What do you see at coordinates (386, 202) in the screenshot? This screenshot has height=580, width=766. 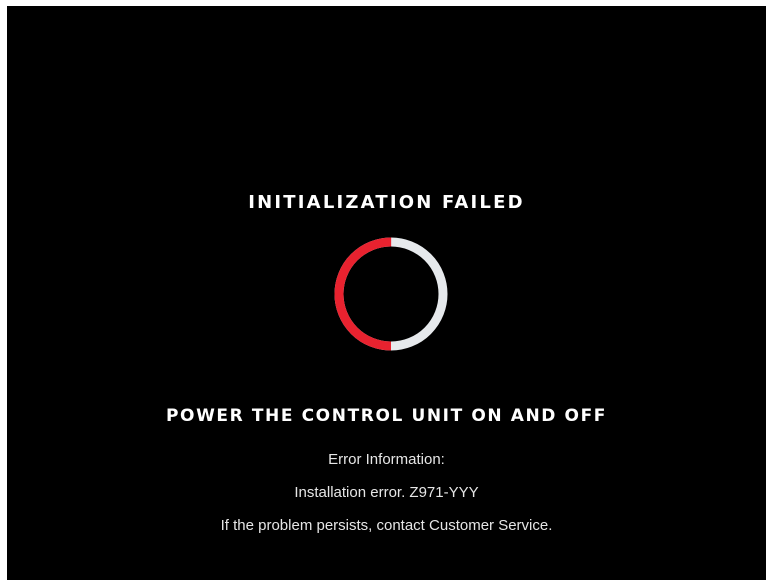 I see `page-title: INITIALIZATION FAILED` at bounding box center [386, 202].